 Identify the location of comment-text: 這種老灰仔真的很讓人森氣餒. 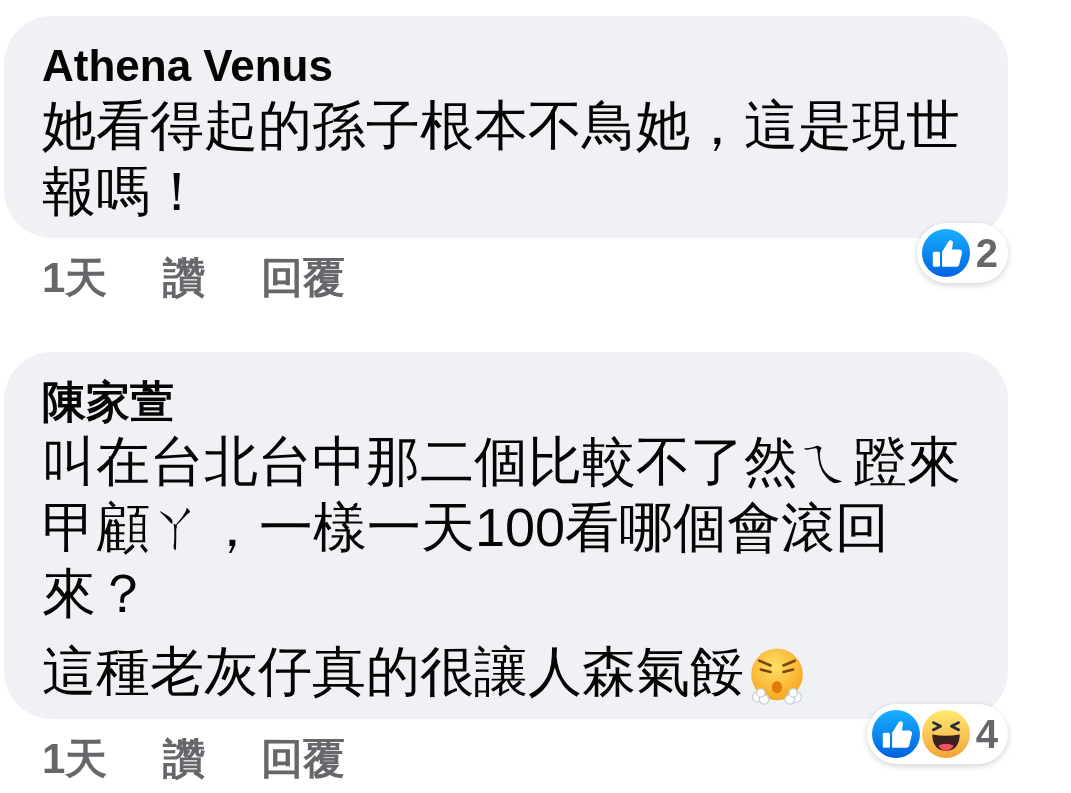
(393, 671).